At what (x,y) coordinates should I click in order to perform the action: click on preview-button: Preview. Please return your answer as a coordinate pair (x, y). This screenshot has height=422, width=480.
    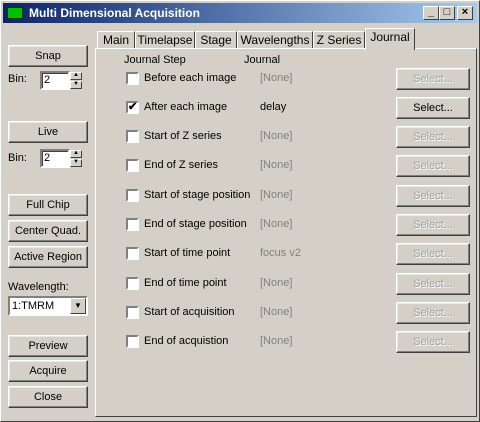
    Looking at the image, I should click on (48, 346).